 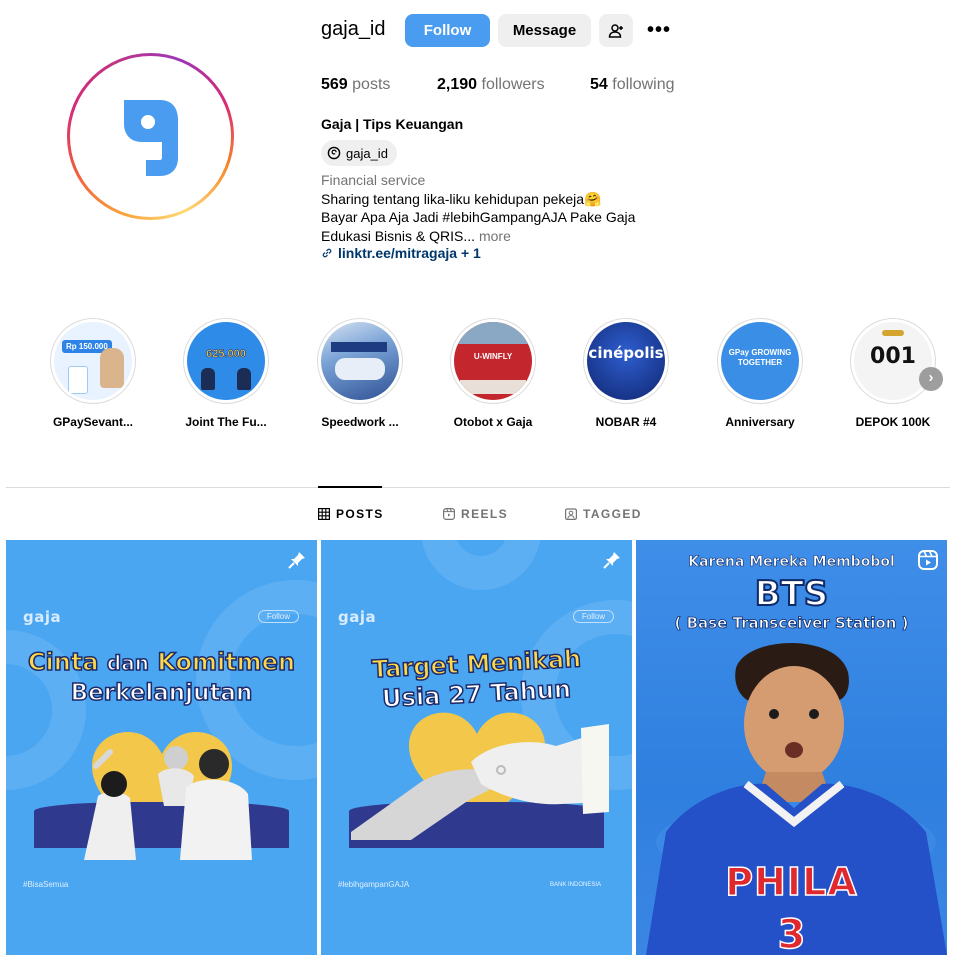 I want to click on reels-icon, so click(x=449, y=514).